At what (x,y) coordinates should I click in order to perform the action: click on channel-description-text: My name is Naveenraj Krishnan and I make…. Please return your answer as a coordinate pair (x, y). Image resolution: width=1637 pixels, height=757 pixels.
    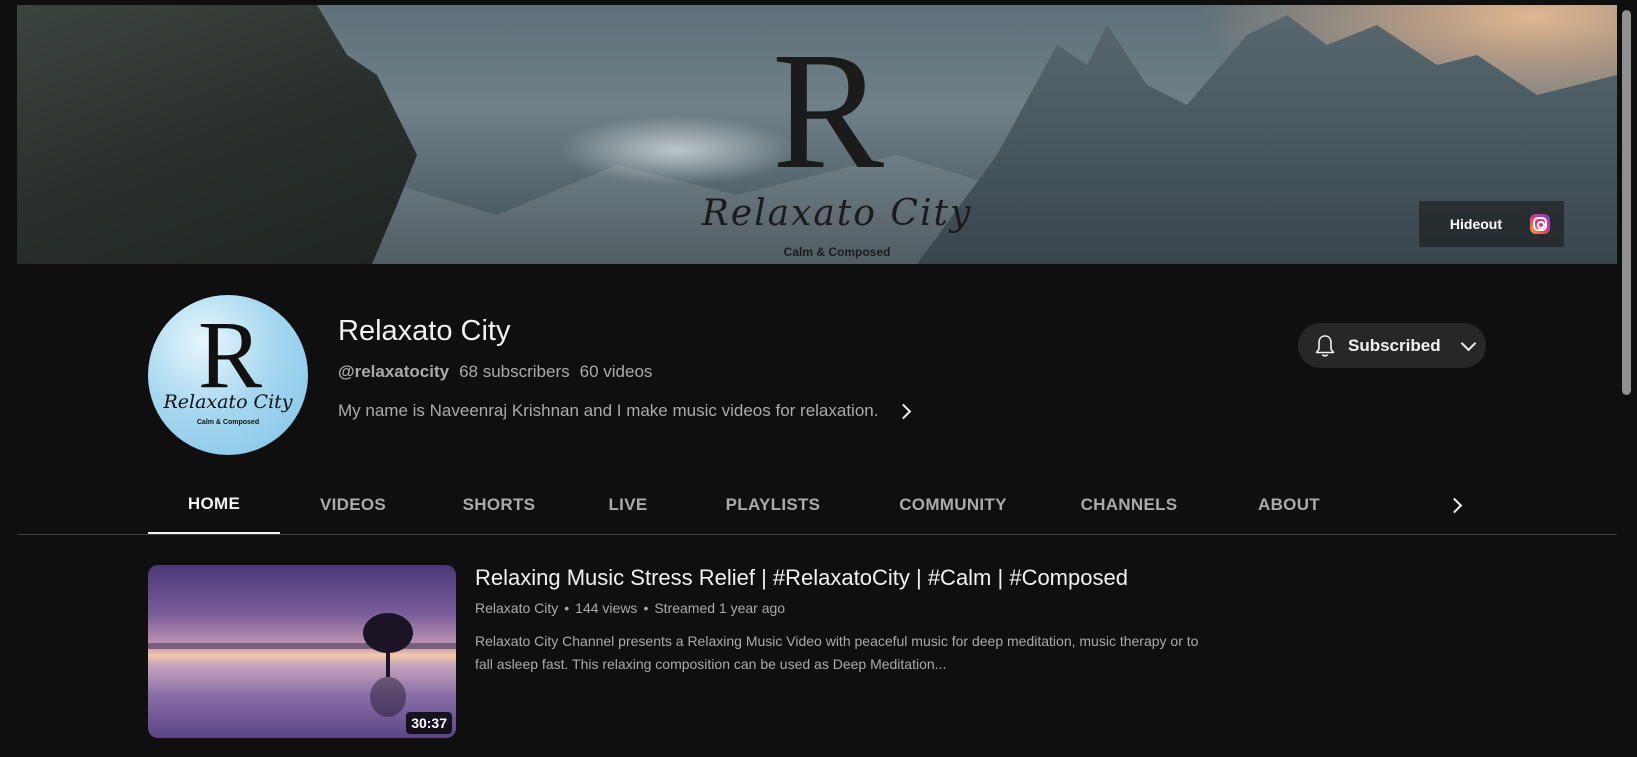
    Looking at the image, I should click on (608, 410).